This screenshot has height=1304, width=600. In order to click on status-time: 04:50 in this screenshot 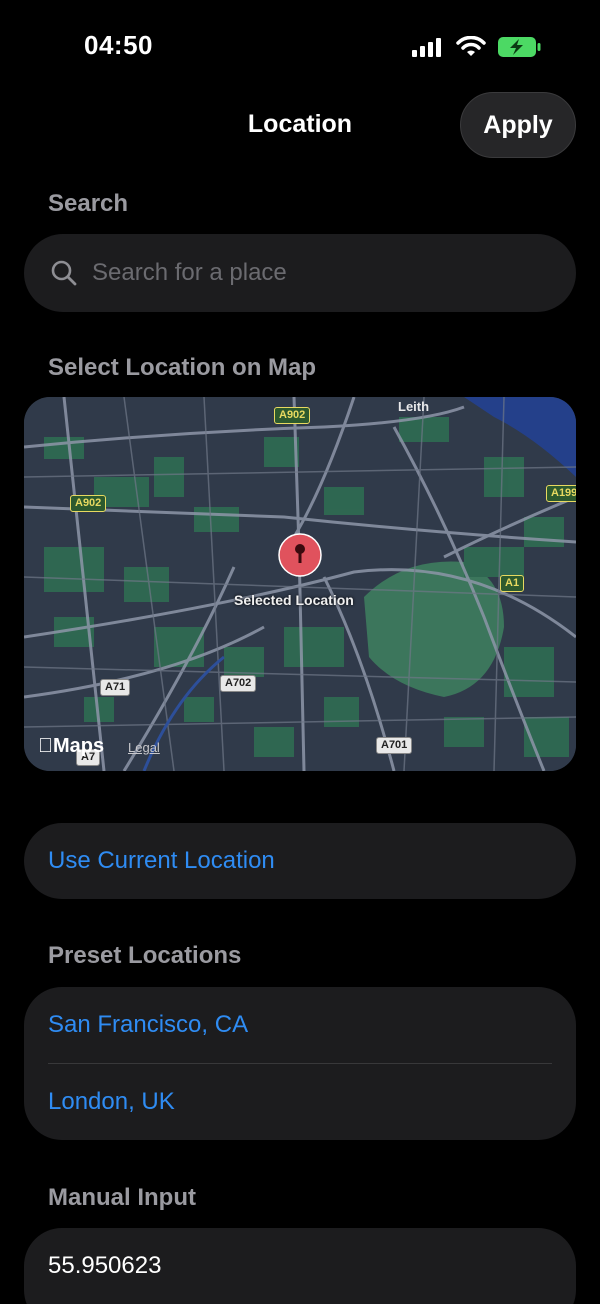, I will do `click(118, 45)`.